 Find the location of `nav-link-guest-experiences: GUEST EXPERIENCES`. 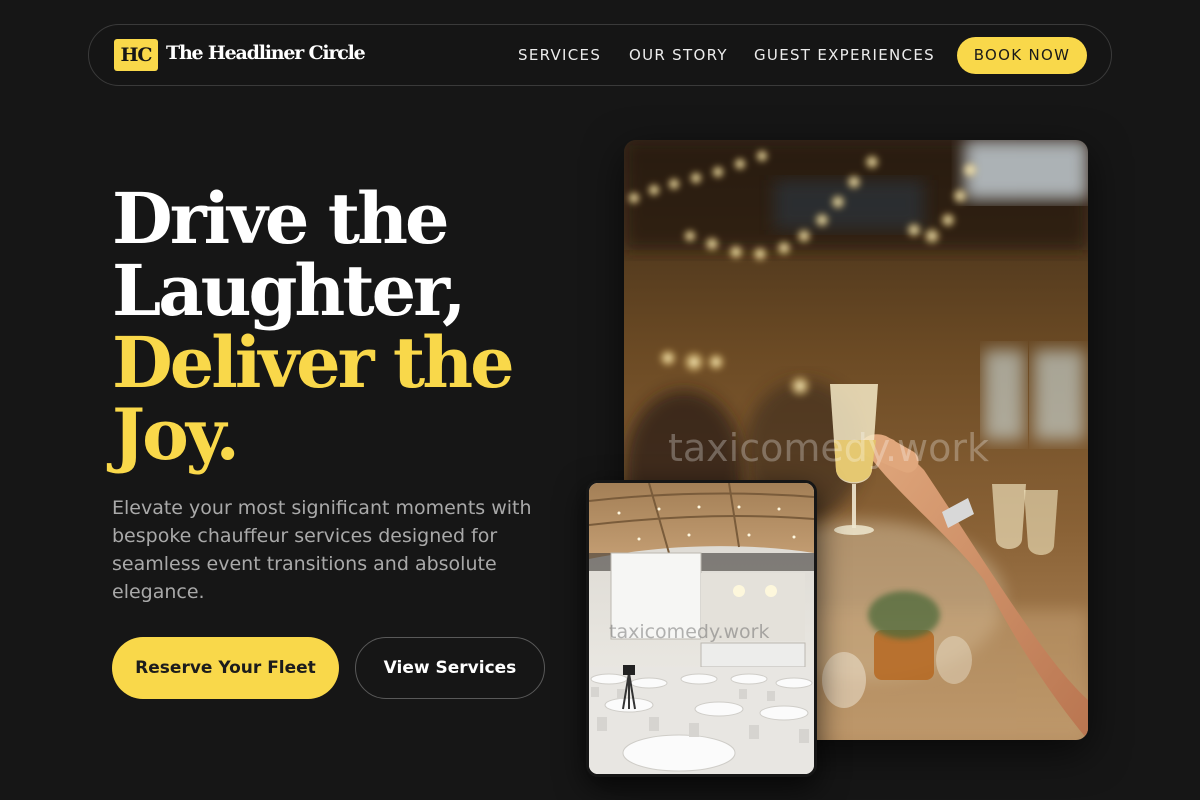

nav-link-guest-experiences: GUEST EXPERIENCES is located at coordinates (844, 55).